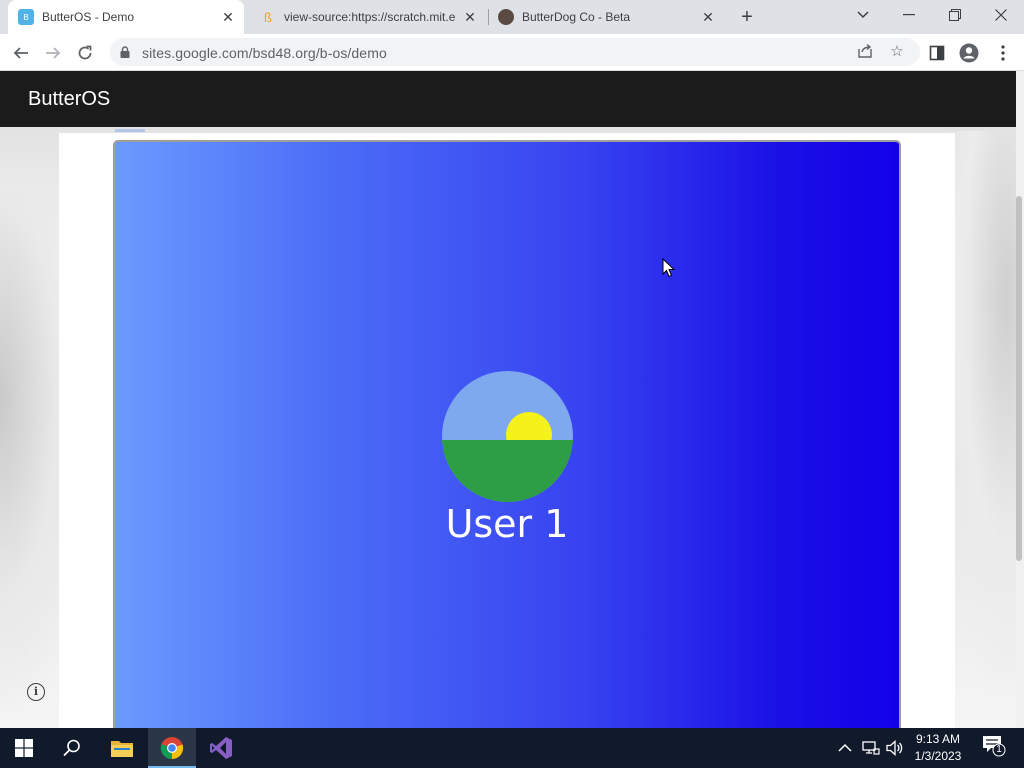  I want to click on tab-title: view-source:https://scratch.mit.e, so click(370, 17).